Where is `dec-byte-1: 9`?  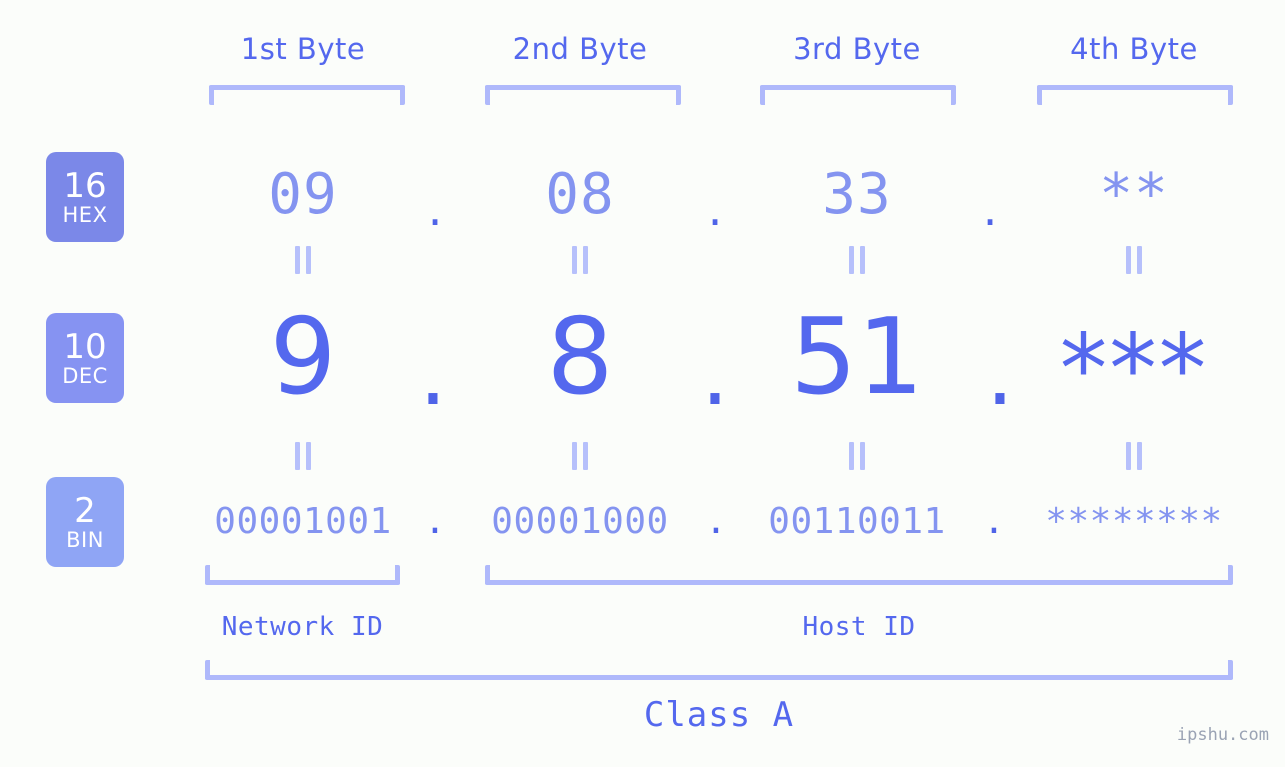
dec-byte-1: 9 is located at coordinates (303, 357).